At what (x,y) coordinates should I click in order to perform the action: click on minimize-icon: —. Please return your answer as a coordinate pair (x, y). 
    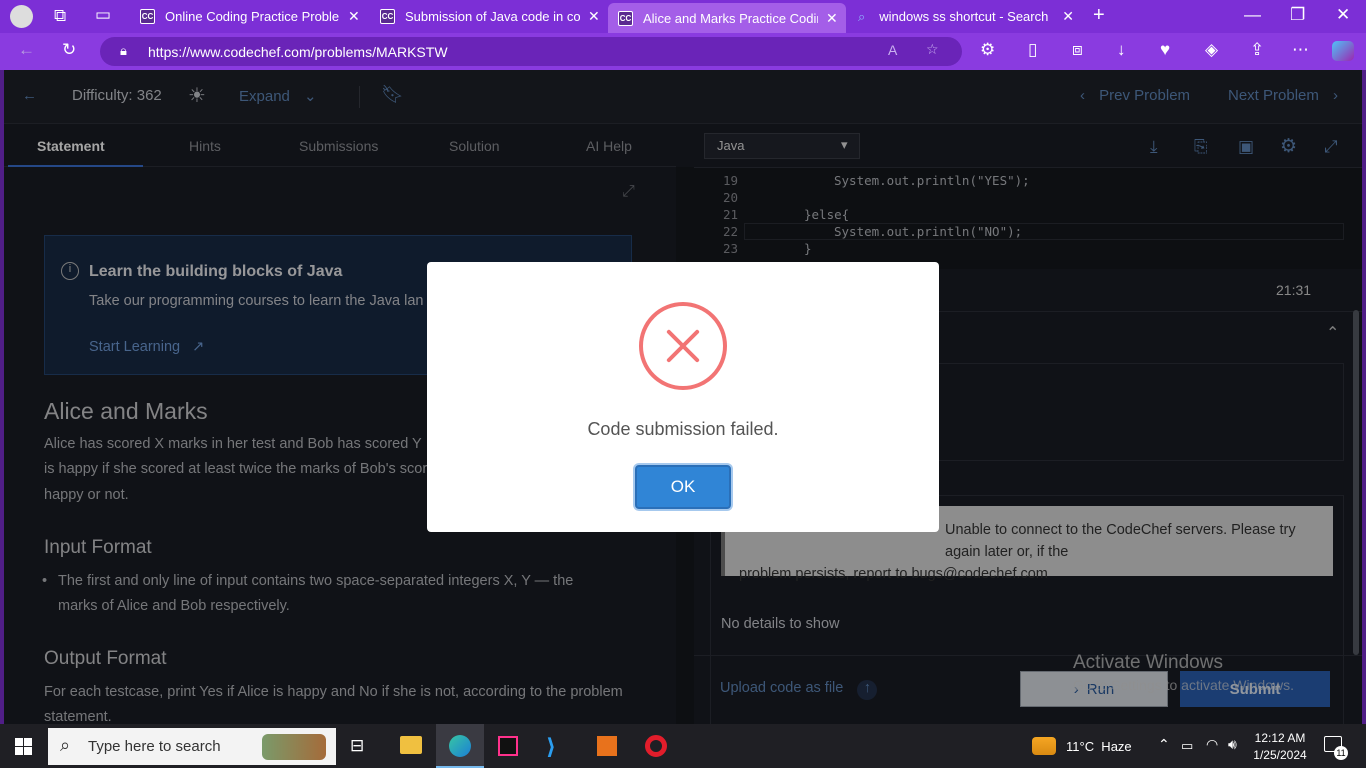
    Looking at the image, I should click on (1252, 15).